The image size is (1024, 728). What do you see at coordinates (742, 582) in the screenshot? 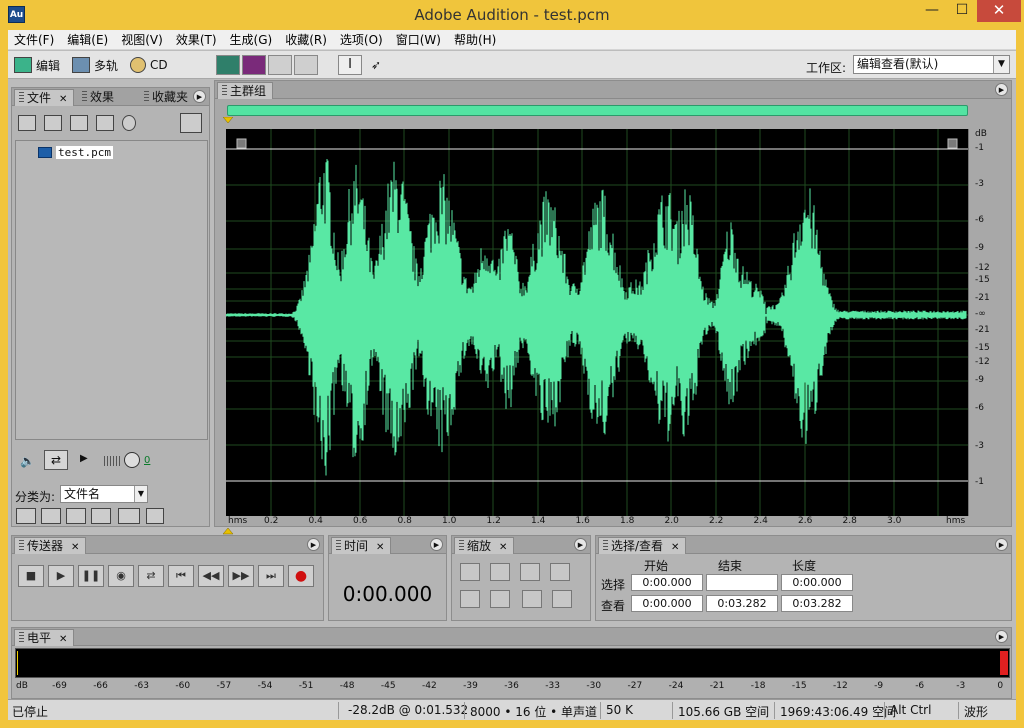
I see `selection-end-field` at bounding box center [742, 582].